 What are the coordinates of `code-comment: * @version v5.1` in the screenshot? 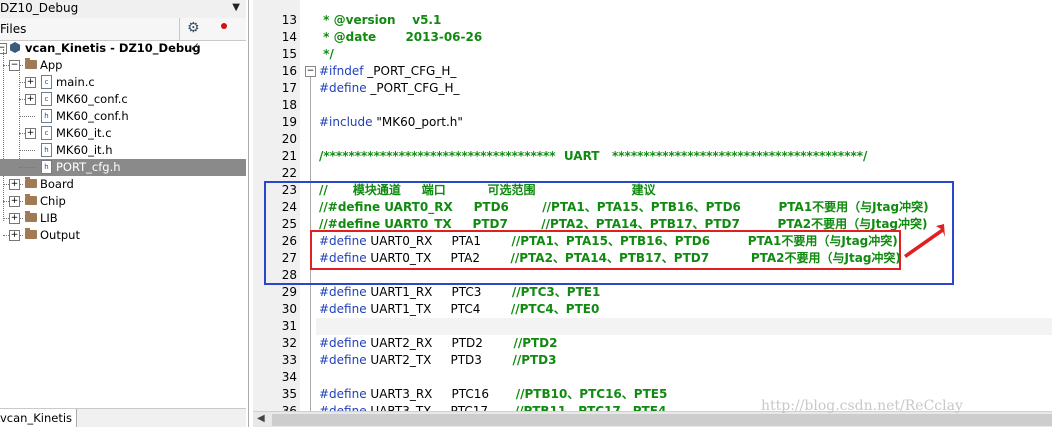 It's located at (380, 20).